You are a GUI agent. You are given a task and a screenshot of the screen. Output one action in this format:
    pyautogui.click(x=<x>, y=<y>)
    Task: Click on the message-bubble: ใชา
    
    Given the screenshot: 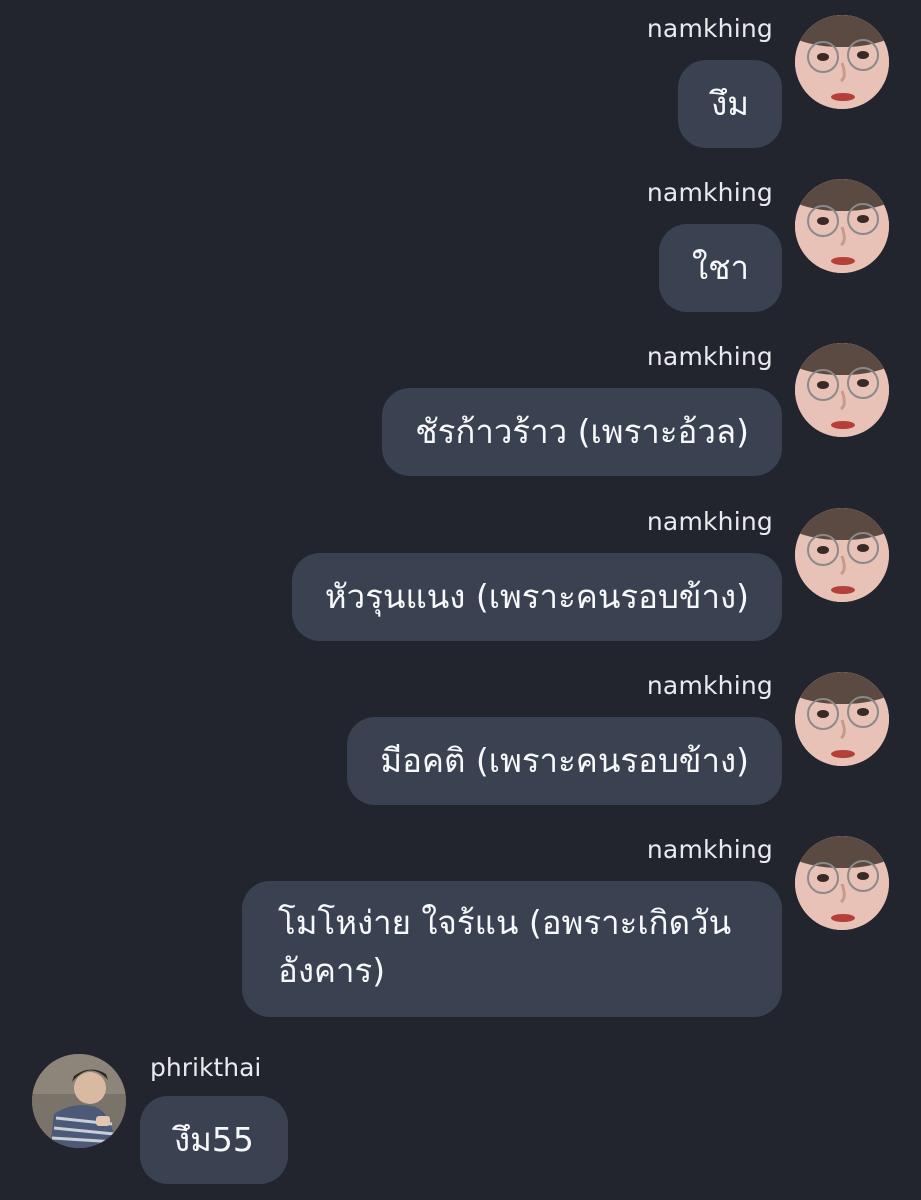 What is the action you would take?
    pyautogui.click(x=720, y=268)
    